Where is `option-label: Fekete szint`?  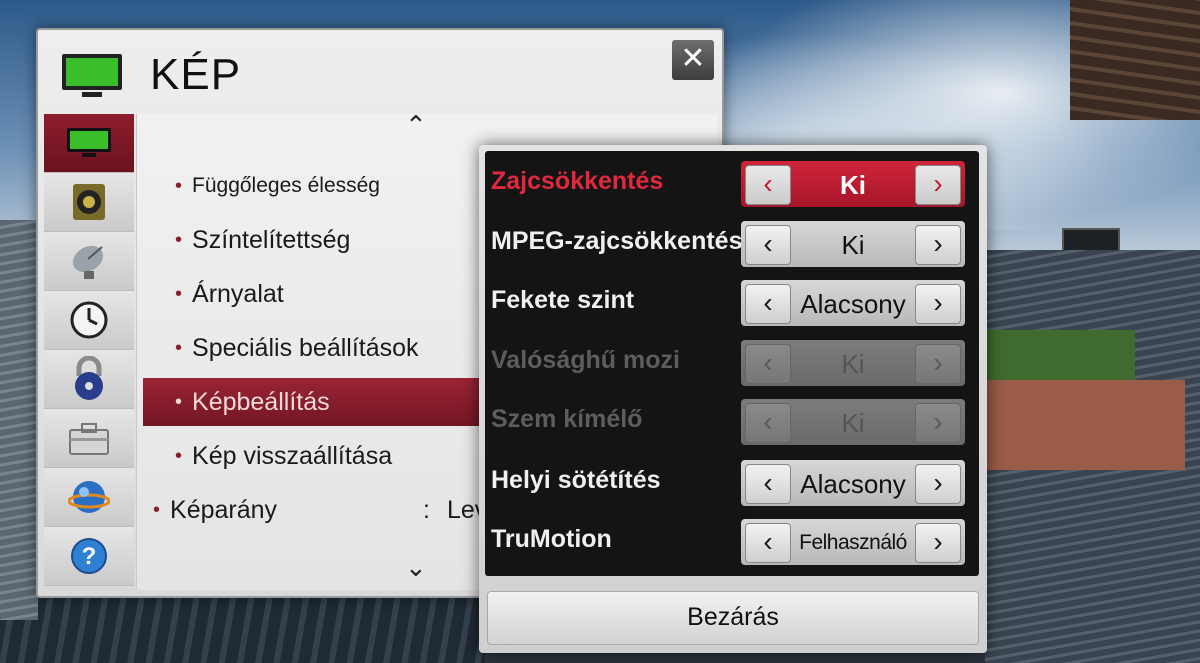
option-label: Fekete szint is located at coordinates (563, 300).